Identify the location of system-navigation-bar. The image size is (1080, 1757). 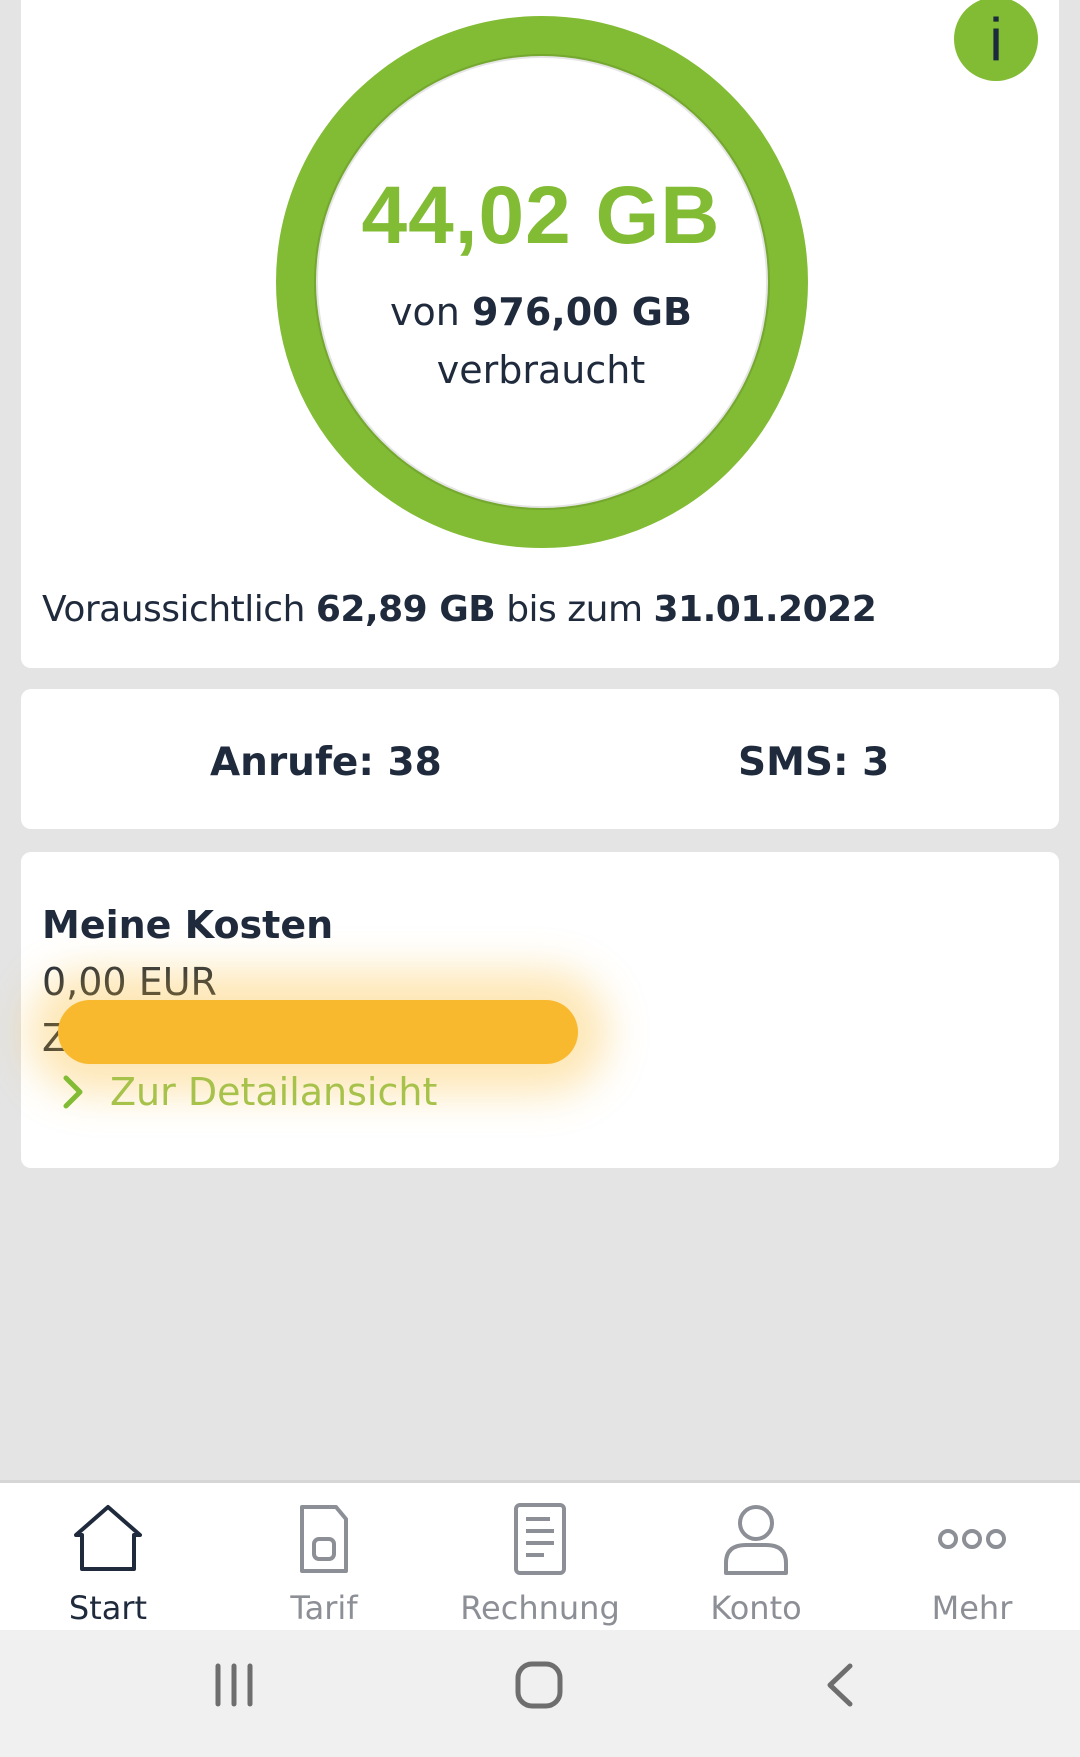
(540, 1693).